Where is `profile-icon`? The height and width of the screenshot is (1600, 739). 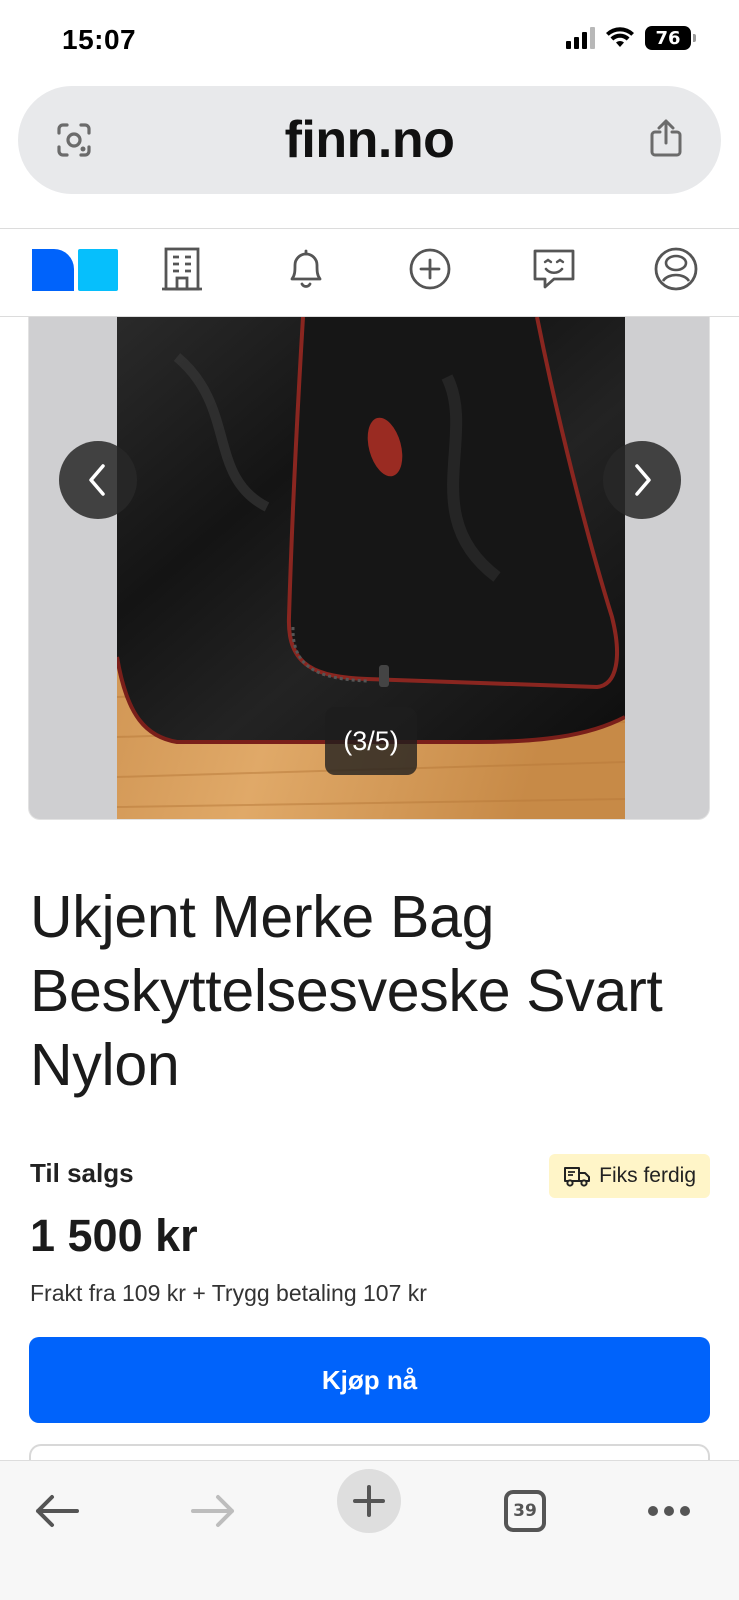 profile-icon is located at coordinates (676, 269).